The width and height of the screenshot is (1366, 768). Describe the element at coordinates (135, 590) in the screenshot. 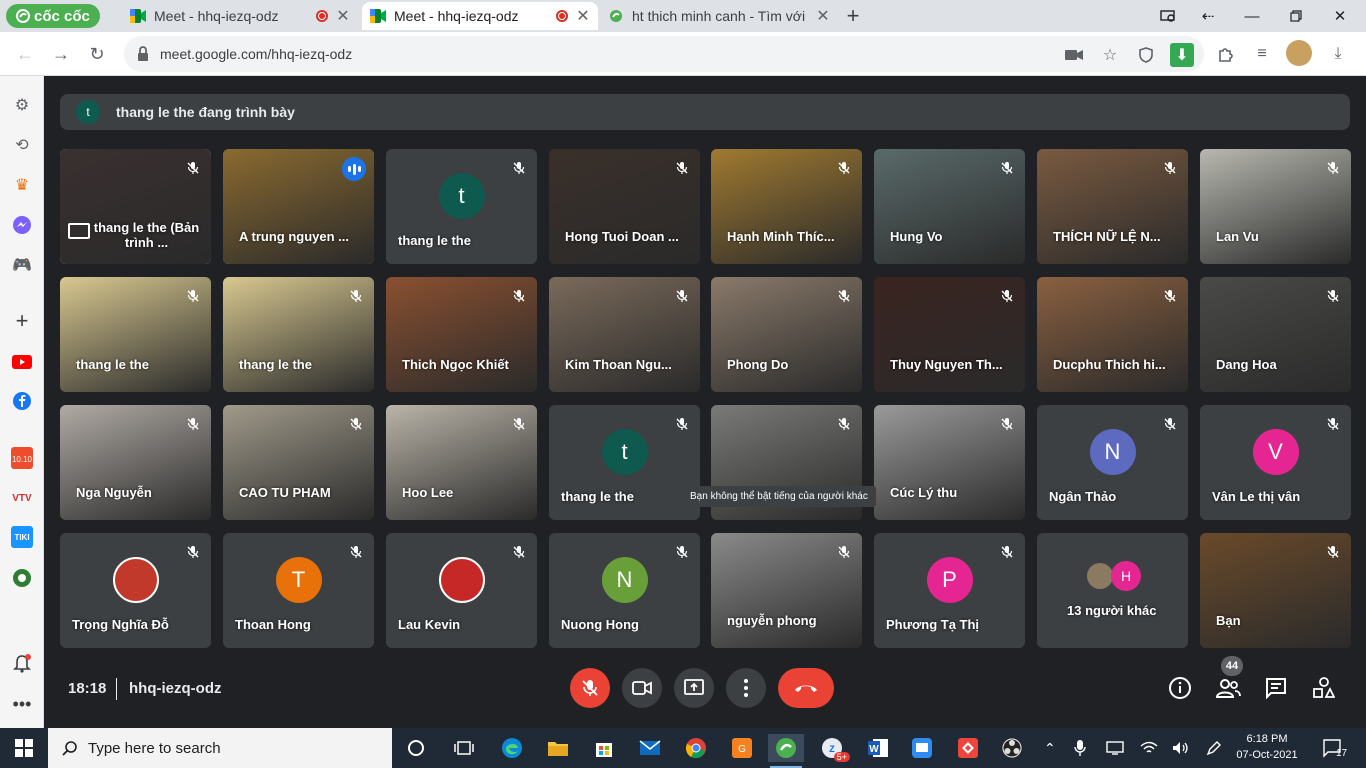

I see `participant-tile: Trọng Nghĩa Đỗ` at that location.